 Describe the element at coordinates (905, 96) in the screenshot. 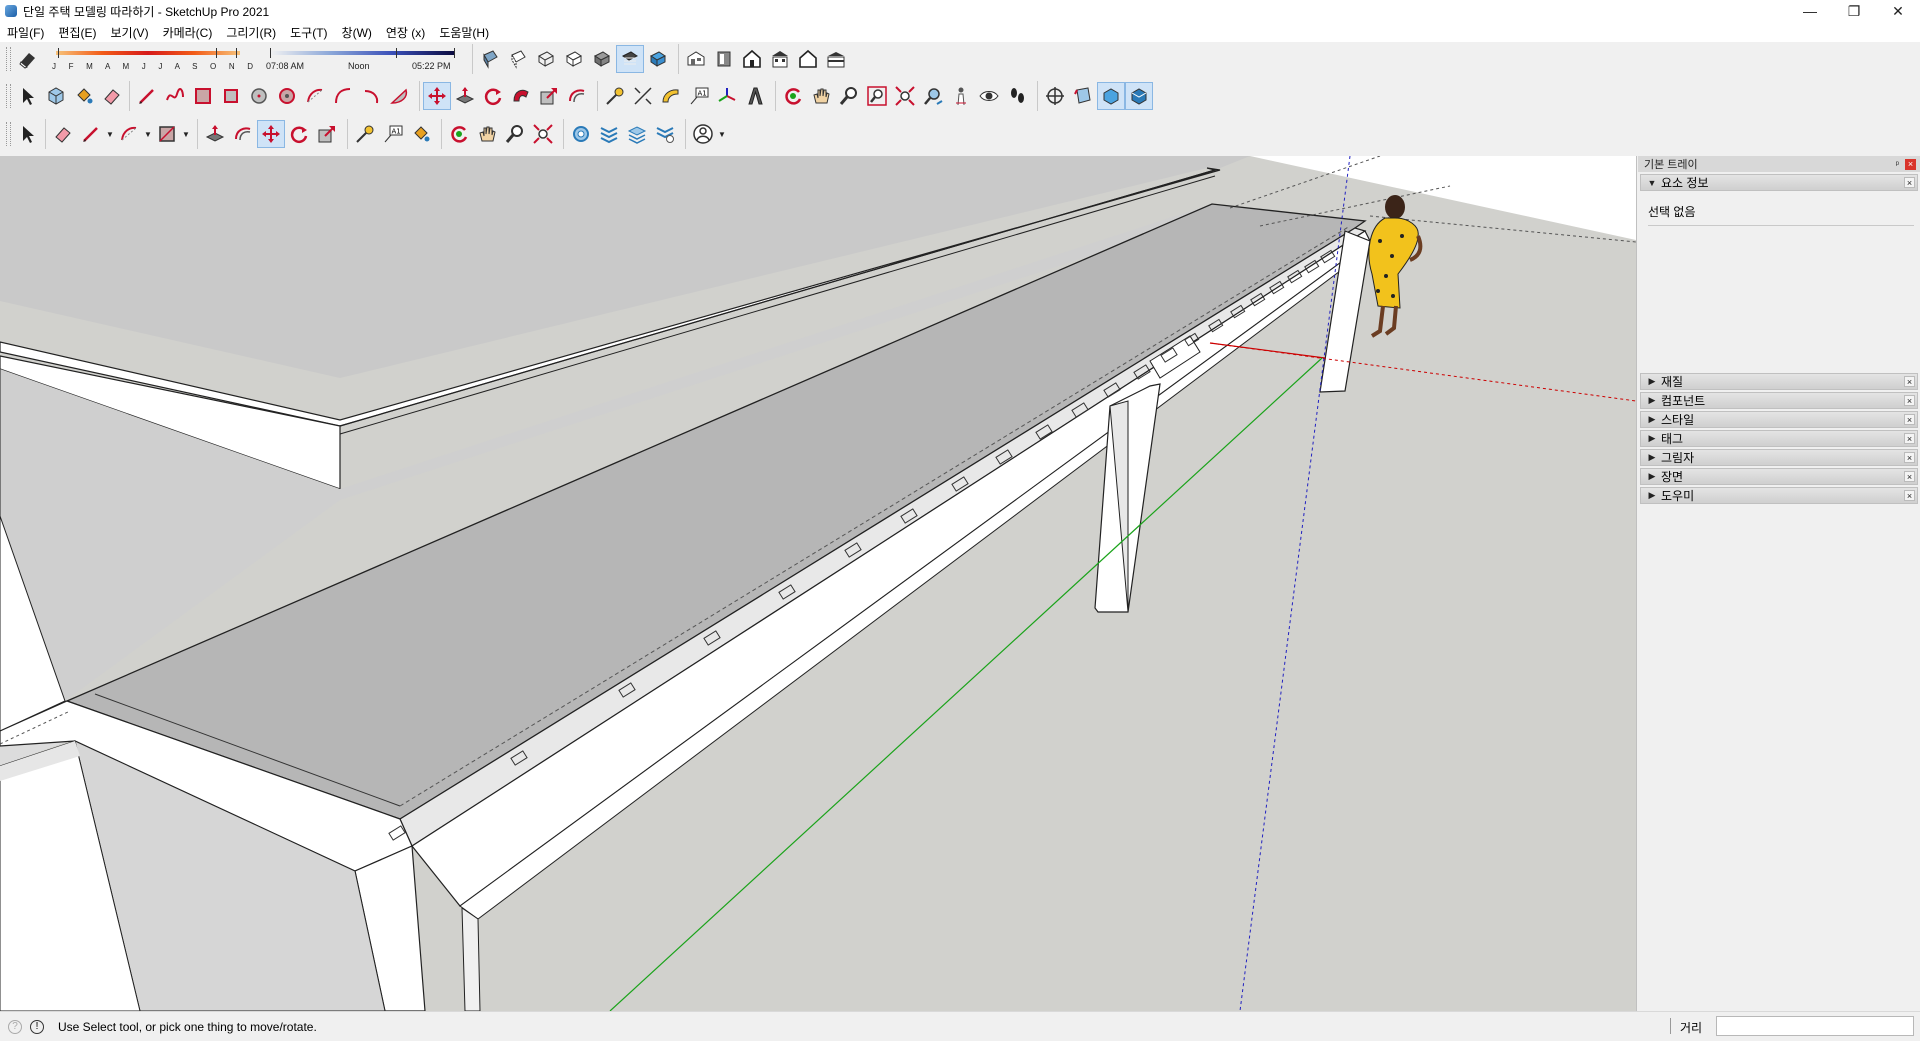

I see `zoom-extents-icon` at that location.